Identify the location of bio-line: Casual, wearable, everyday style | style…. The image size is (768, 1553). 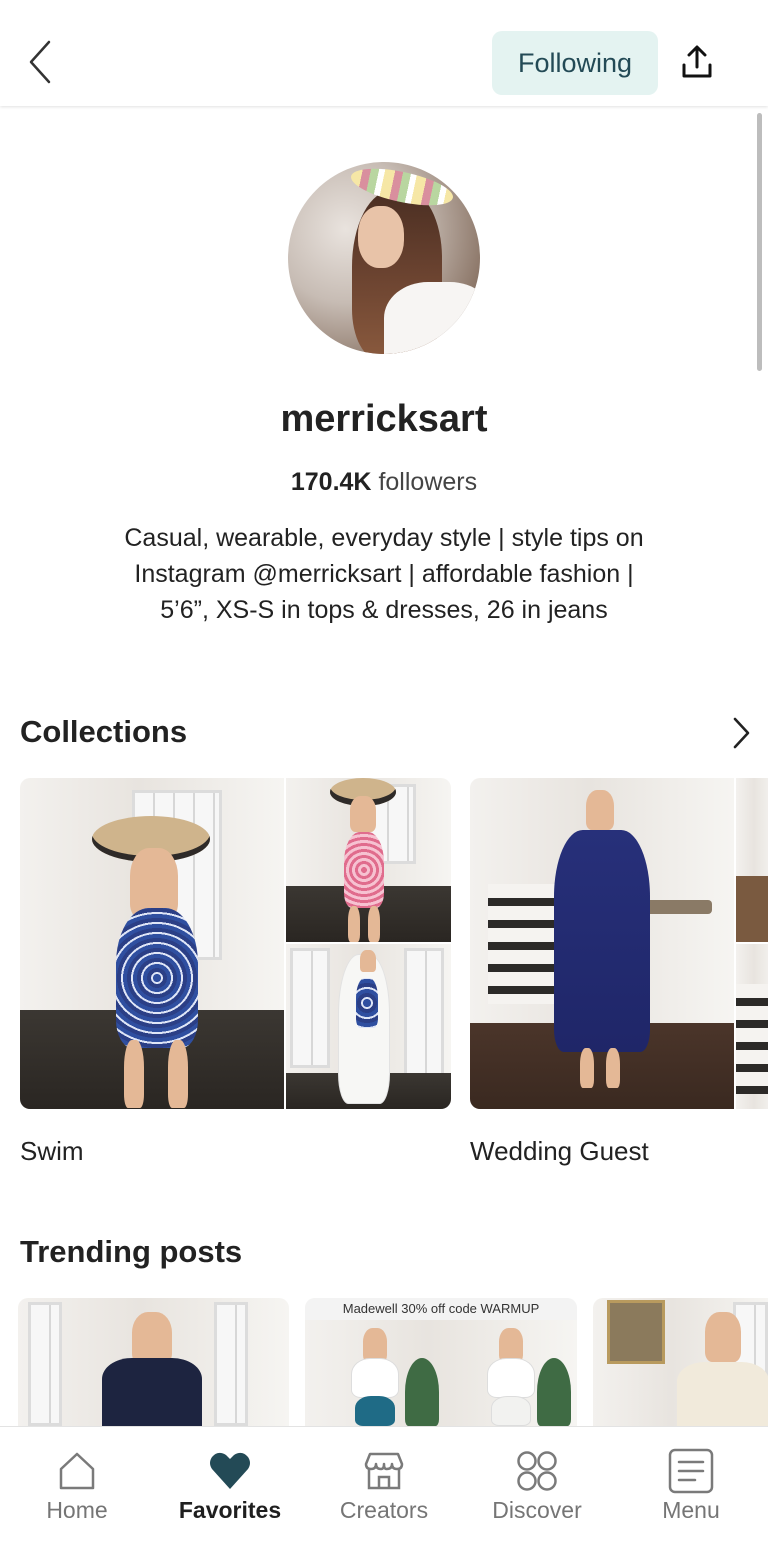
(384, 538).